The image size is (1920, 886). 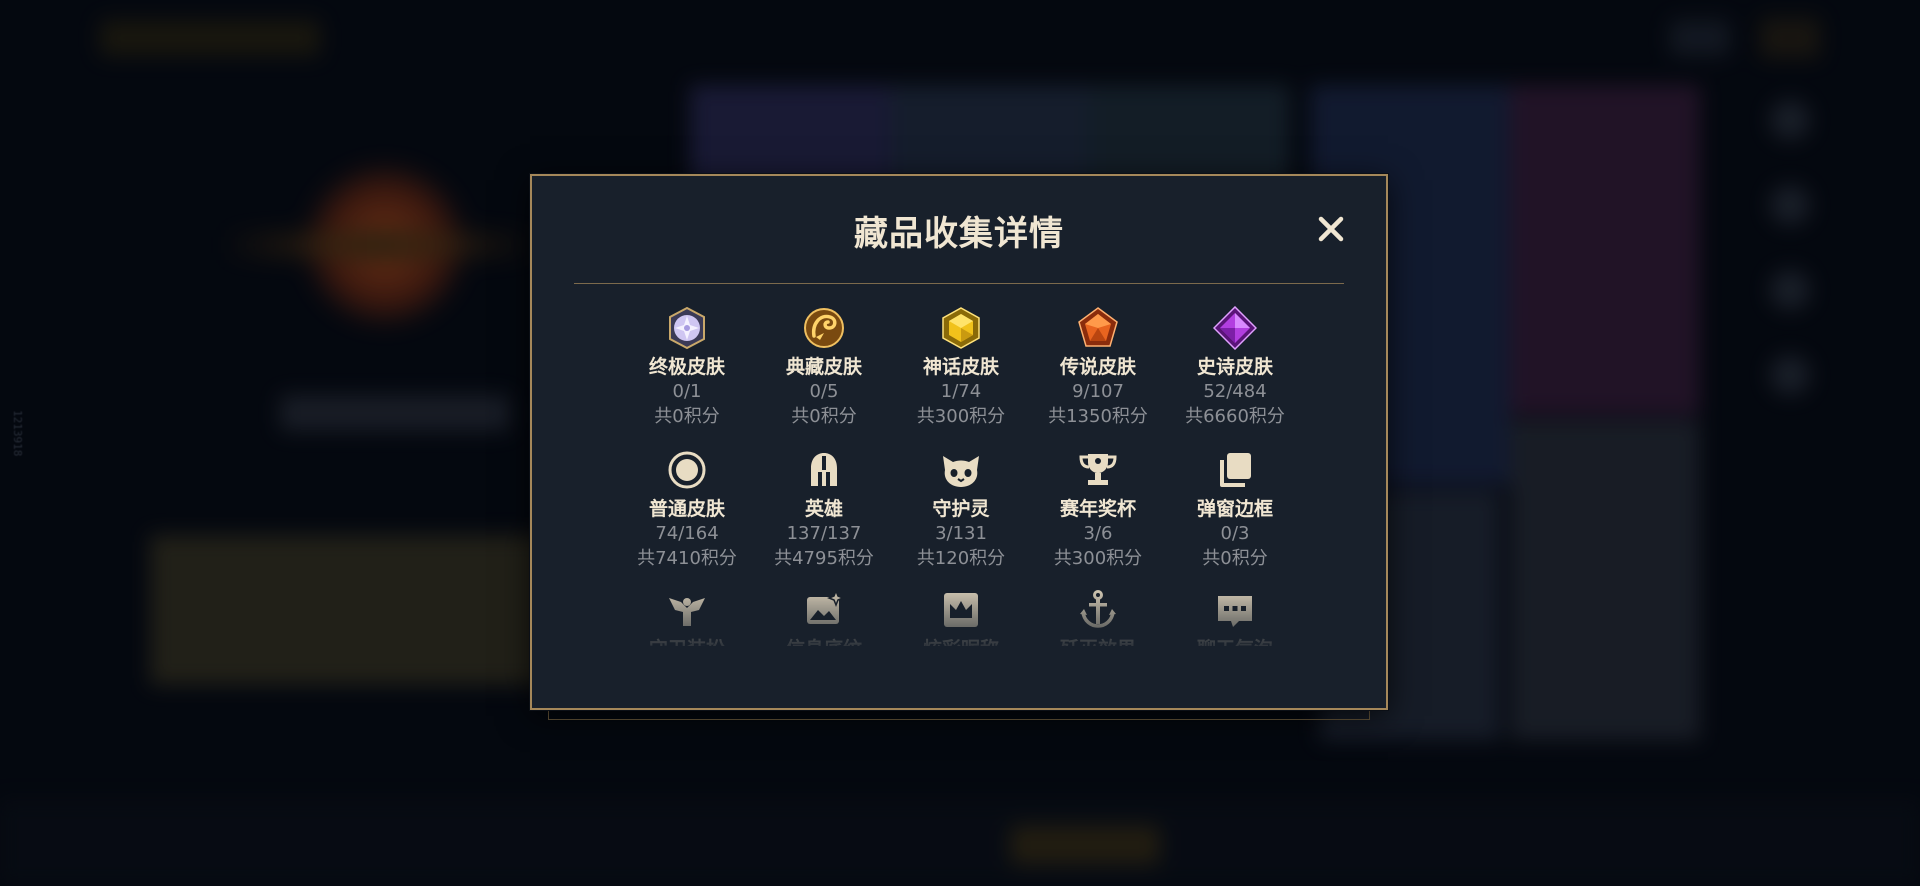 I want to click on close-button, so click(x=1331, y=229).